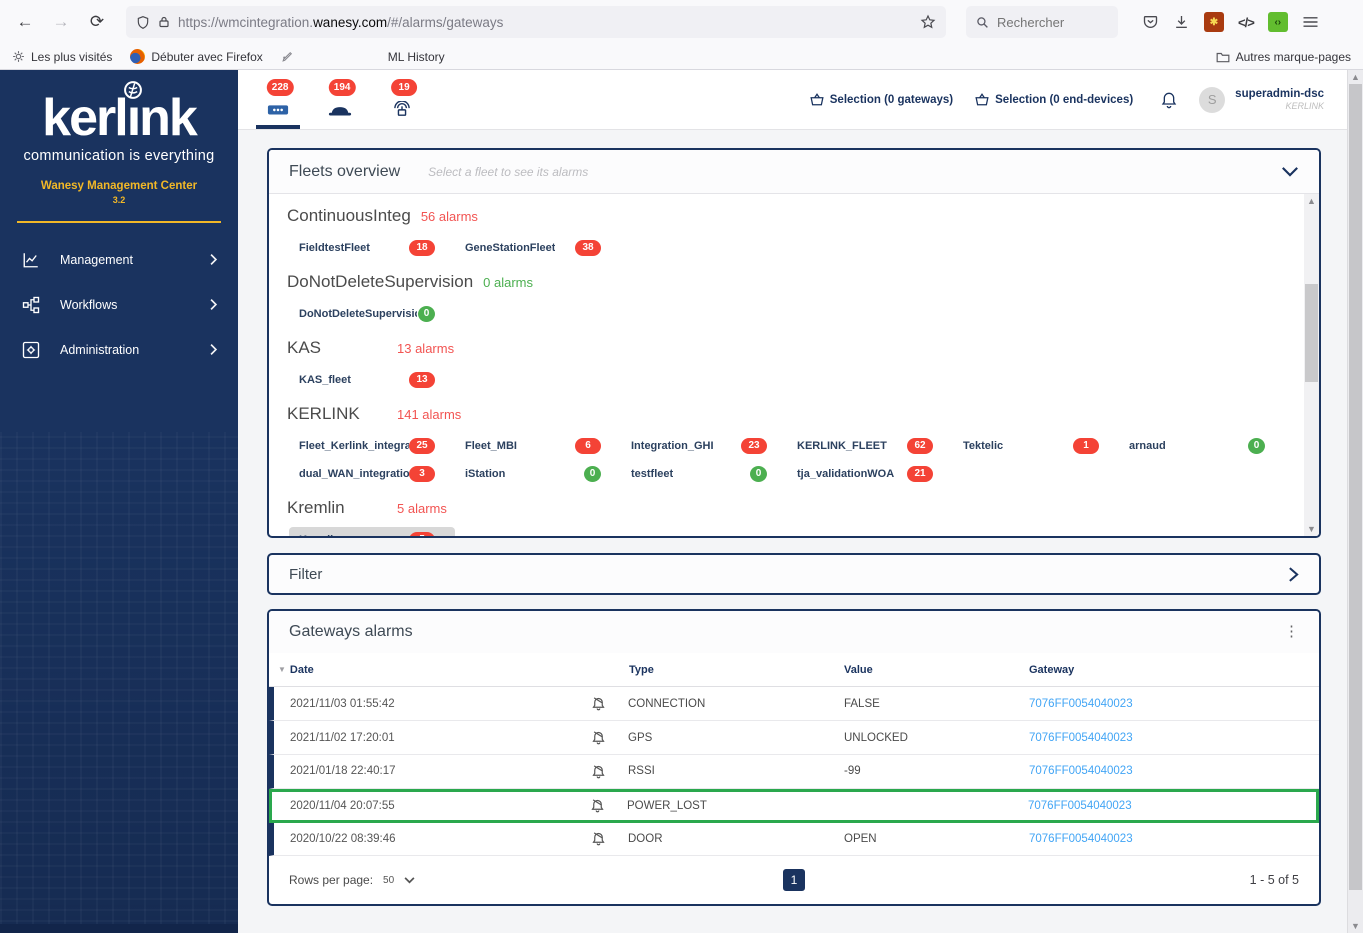 Image resolution: width=1363 pixels, height=933 pixels. I want to click on page-scrollbar: ▲ ▼, so click(1355, 501).